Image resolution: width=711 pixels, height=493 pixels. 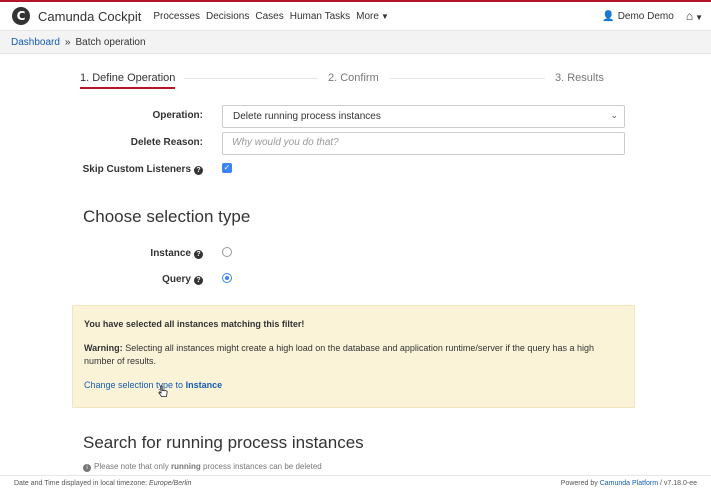 What do you see at coordinates (166, 142) in the screenshot?
I see `reason-label: Delete Reason:` at bounding box center [166, 142].